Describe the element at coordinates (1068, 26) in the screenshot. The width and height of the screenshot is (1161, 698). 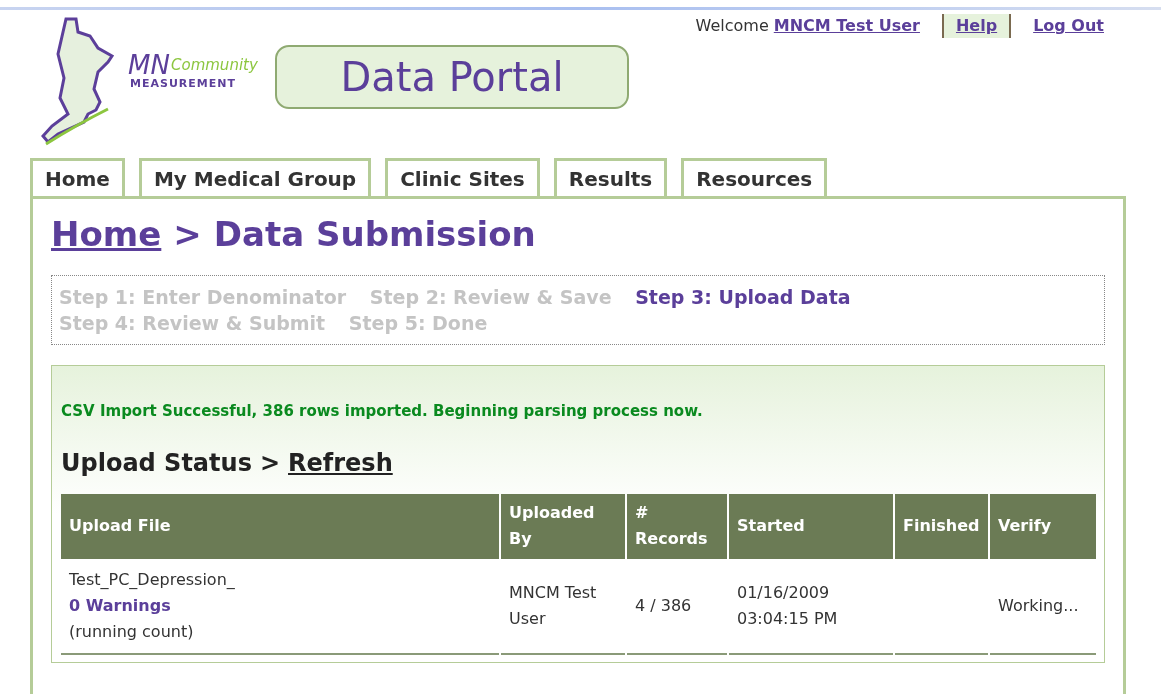
I see `header-link: Log Out` at that location.